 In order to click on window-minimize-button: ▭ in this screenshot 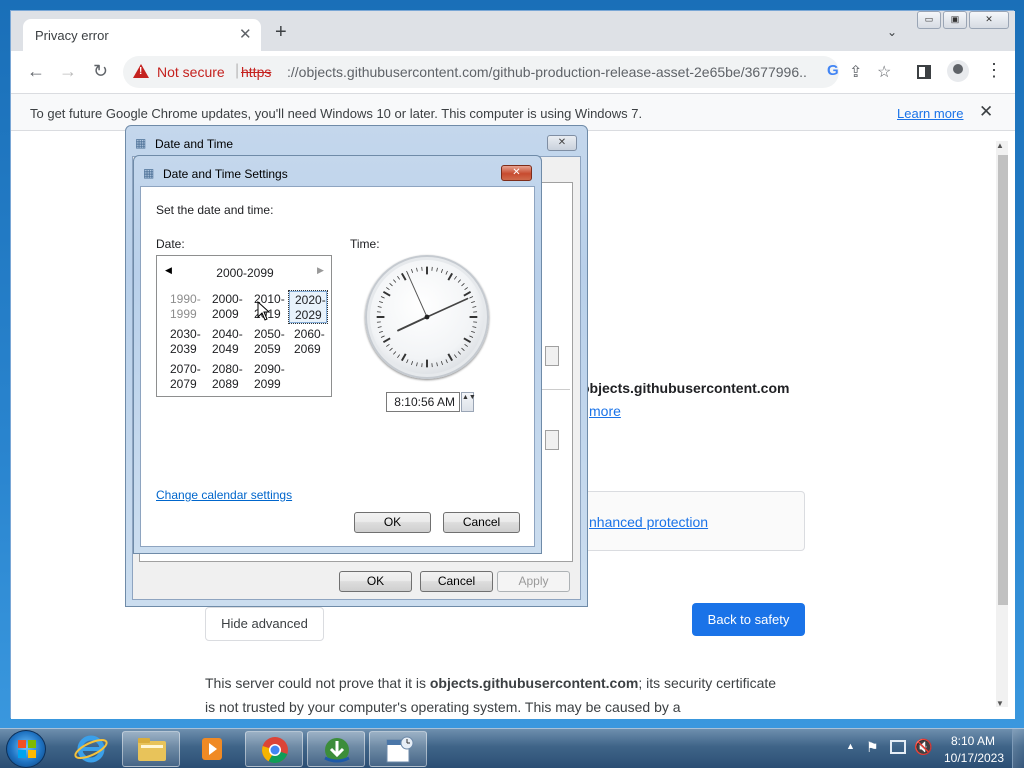, I will do `click(929, 20)`.